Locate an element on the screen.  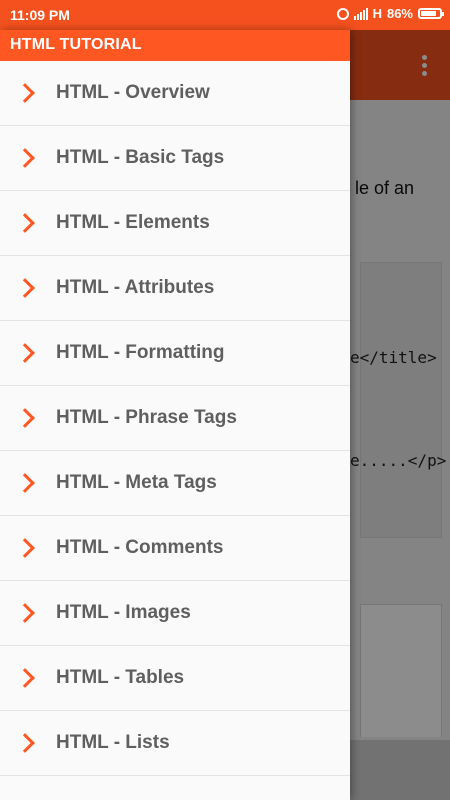
menu-item-overview: HTML - Overview is located at coordinates (175, 93).